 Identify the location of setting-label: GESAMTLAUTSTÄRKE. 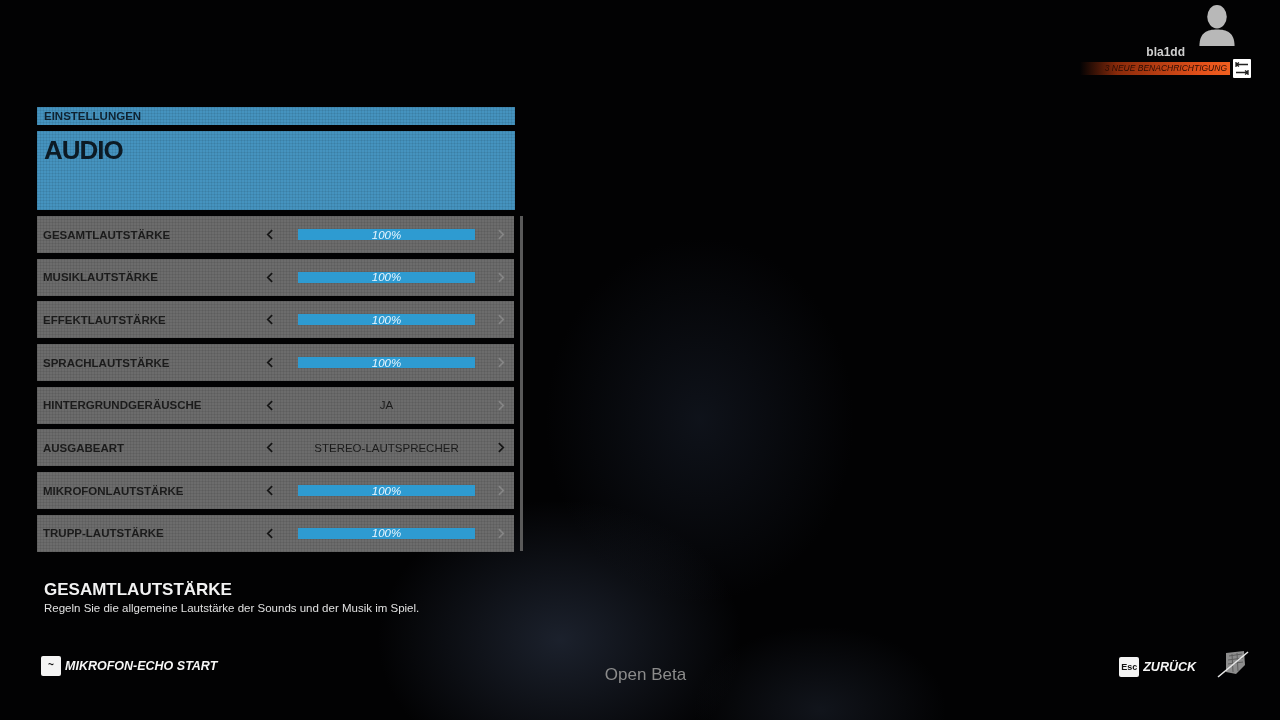
(107, 234).